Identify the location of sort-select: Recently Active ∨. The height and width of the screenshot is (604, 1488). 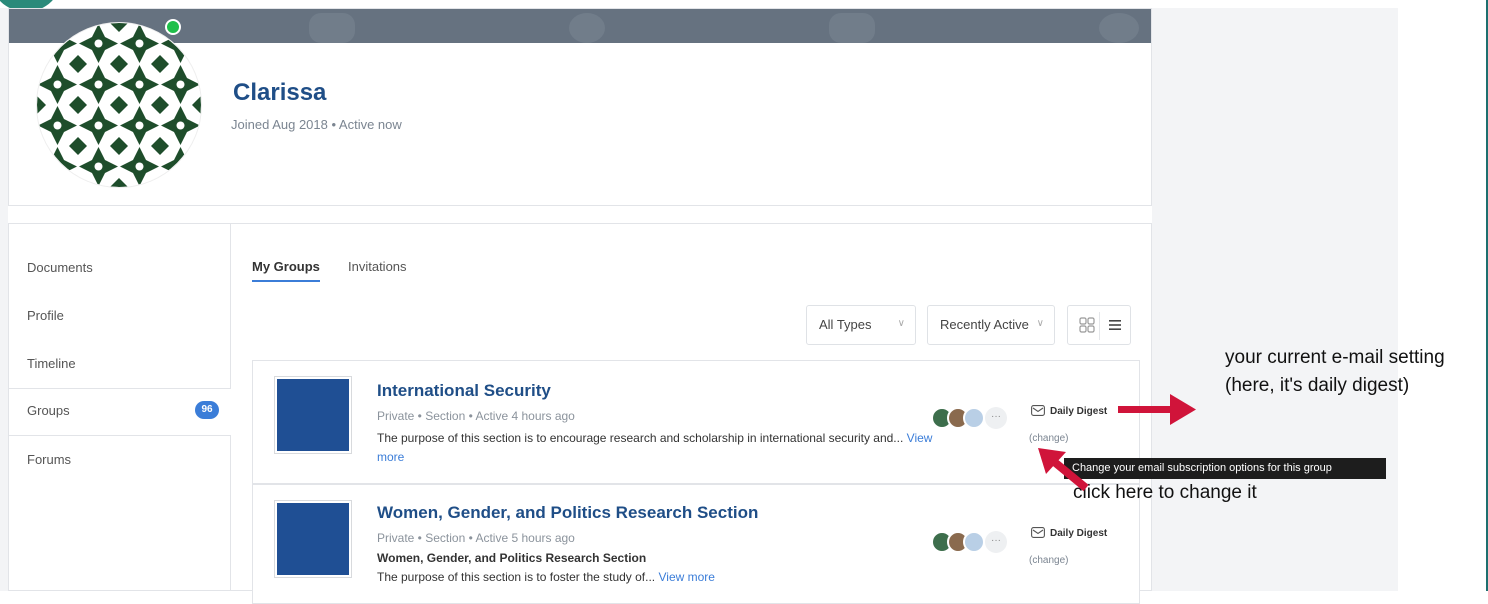
(991, 325).